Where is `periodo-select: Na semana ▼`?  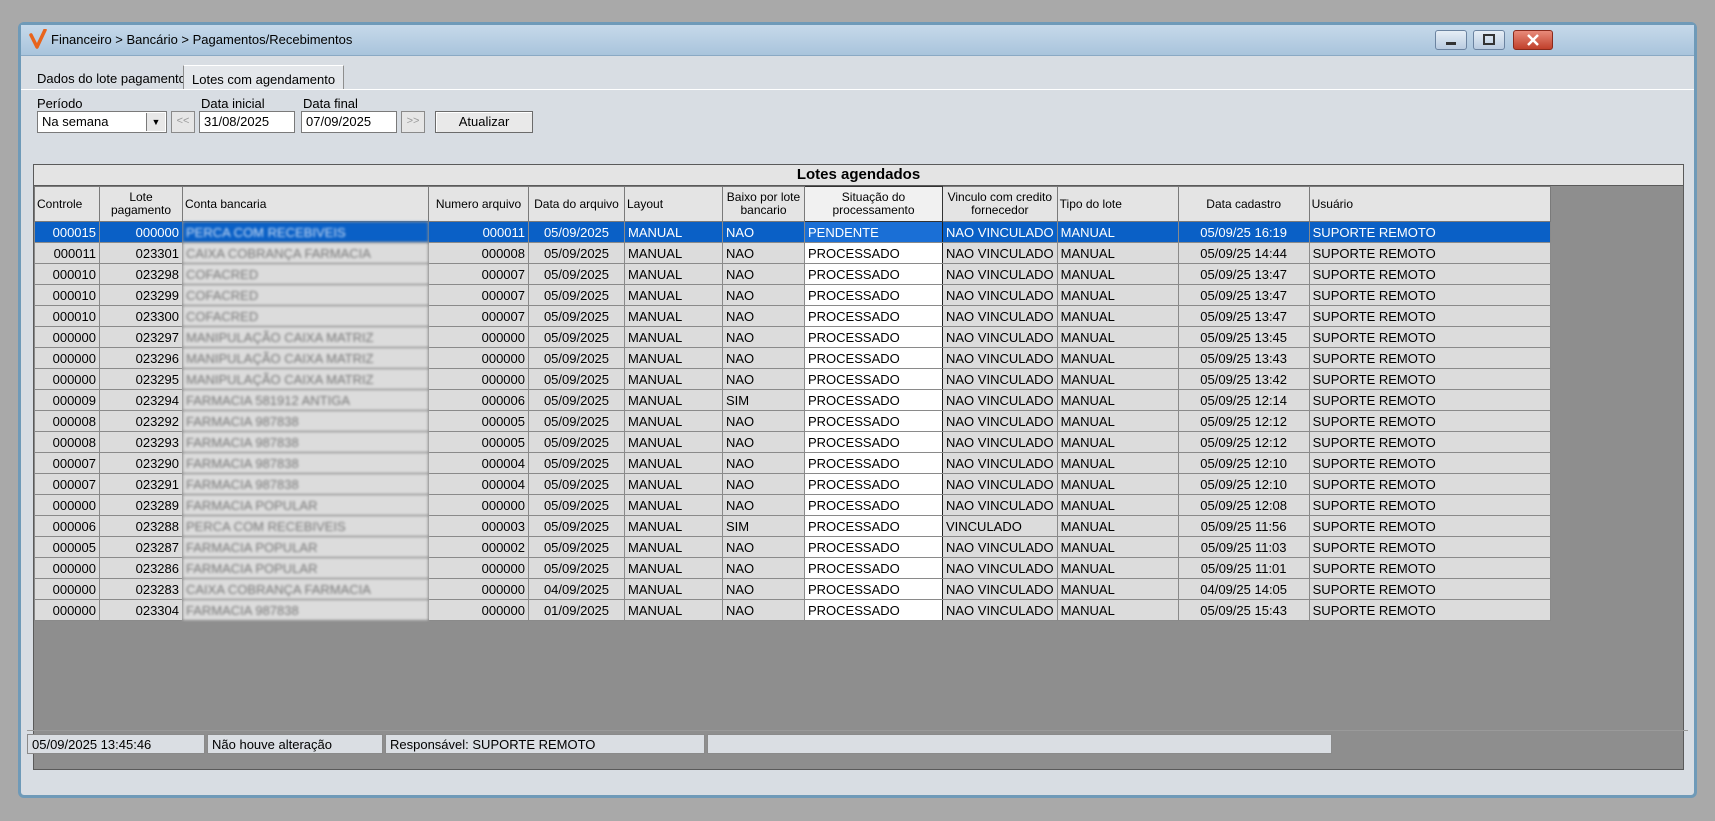
periodo-select: Na semana ▼ is located at coordinates (102, 122).